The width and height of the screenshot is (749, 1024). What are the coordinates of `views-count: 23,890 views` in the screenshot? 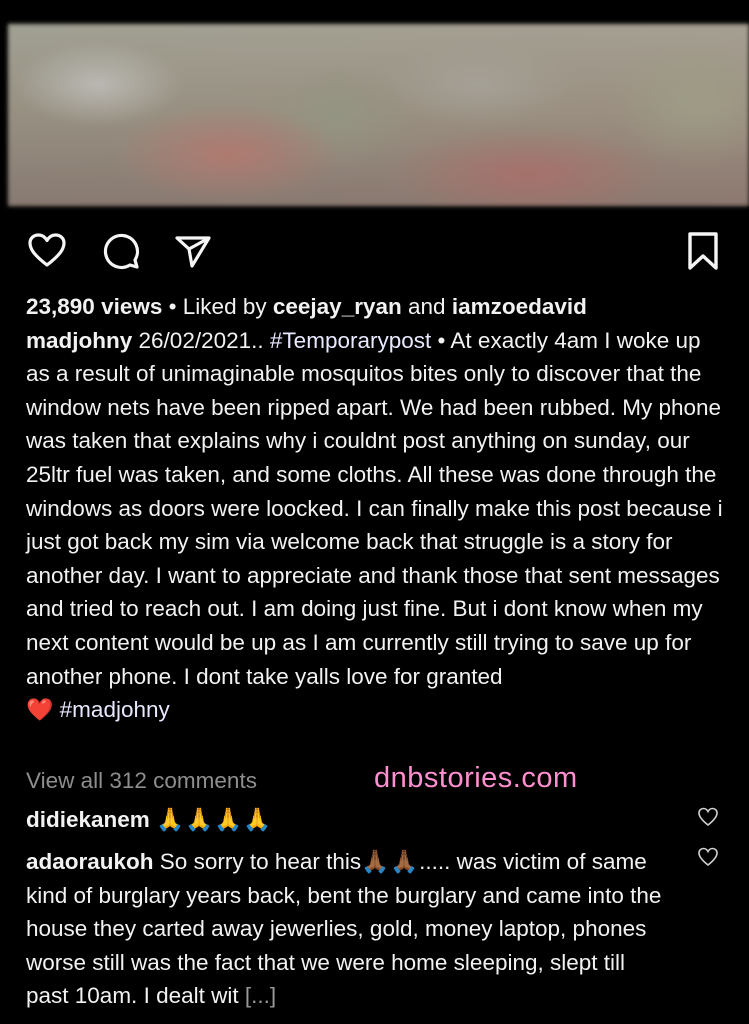 It's located at (94, 306).